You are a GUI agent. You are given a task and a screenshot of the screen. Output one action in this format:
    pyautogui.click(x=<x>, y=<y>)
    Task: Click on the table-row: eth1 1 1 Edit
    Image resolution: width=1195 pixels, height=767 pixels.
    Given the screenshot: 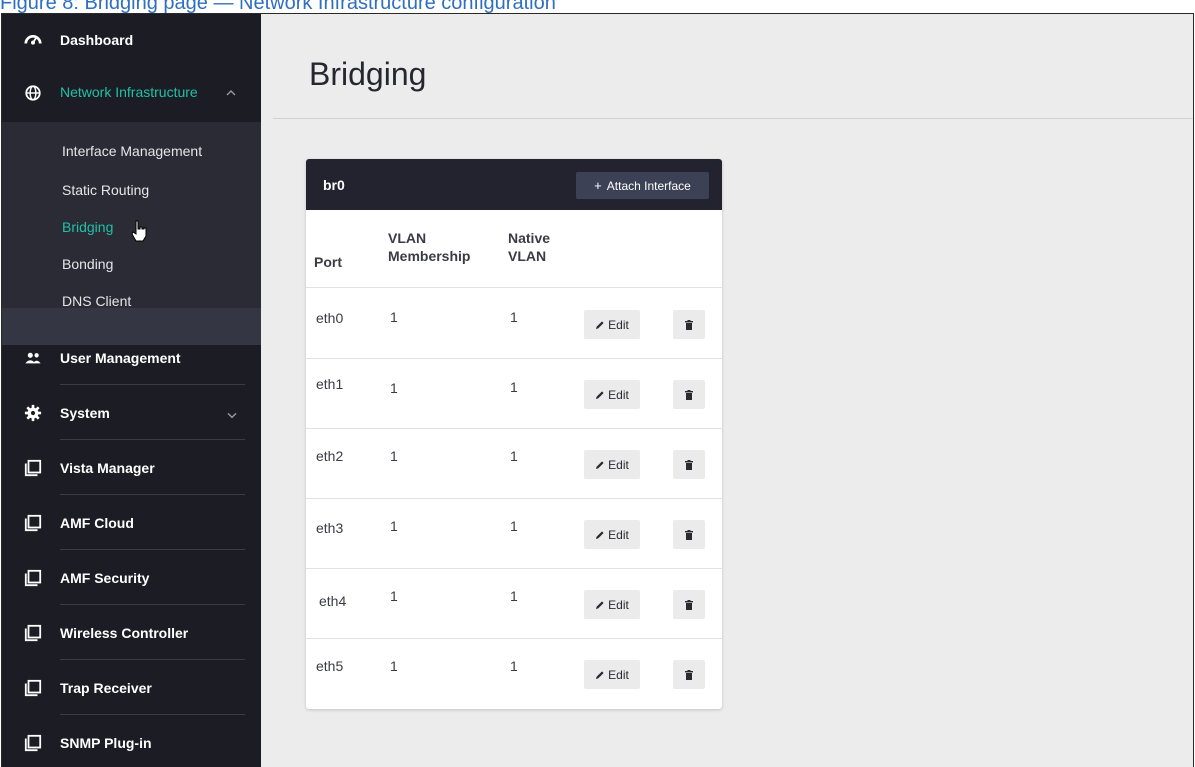 What is the action you would take?
    pyautogui.click(x=514, y=394)
    